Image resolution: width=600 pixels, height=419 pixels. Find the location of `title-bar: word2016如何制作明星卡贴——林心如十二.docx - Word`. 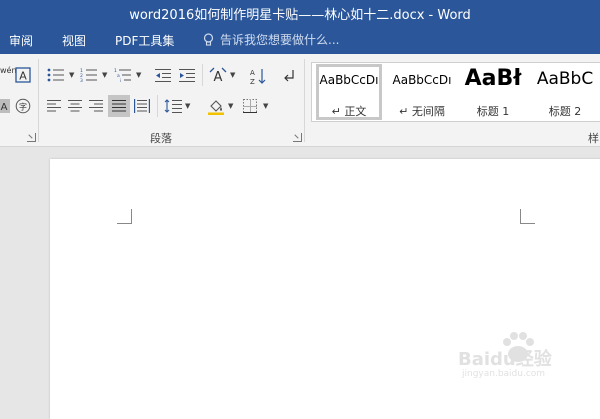

title-bar: word2016如何制作明星卡贴——林心如十二.docx - Word is located at coordinates (300, 13).